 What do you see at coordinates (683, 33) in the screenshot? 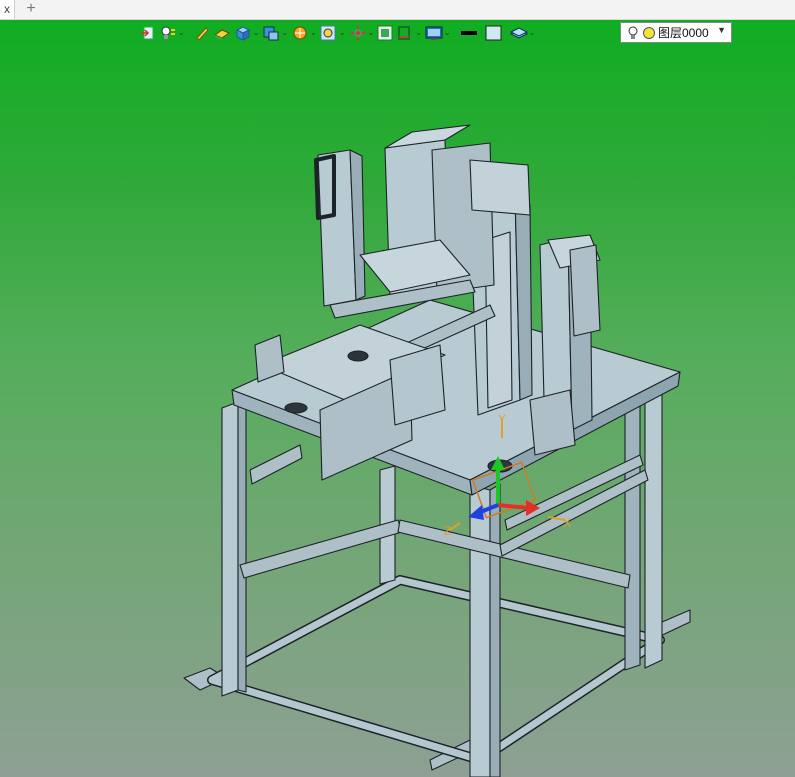
I see `layer-selector-value: 图层0000` at bounding box center [683, 33].